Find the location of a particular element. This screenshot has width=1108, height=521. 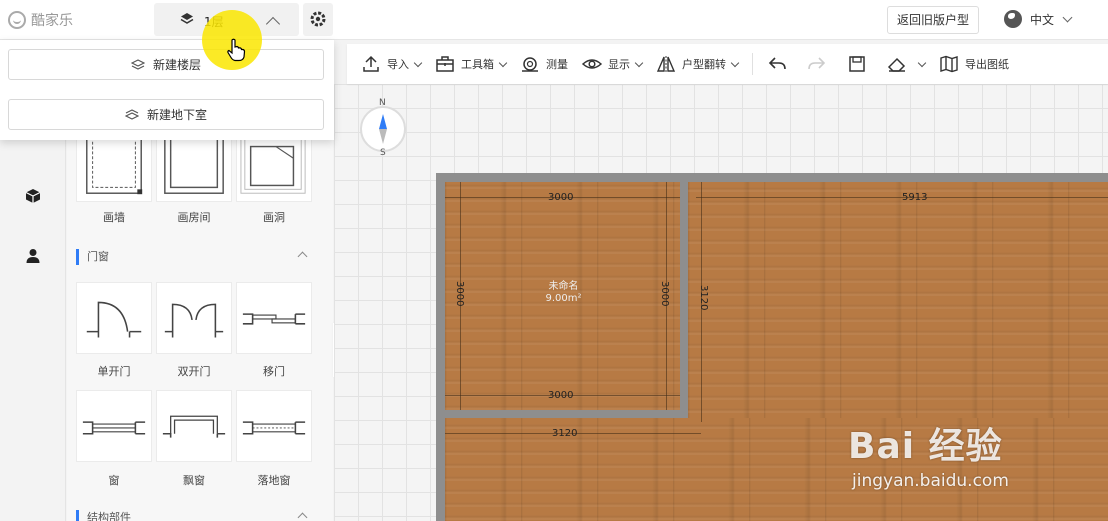

single-door-icon is located at coordinates (114, 319).